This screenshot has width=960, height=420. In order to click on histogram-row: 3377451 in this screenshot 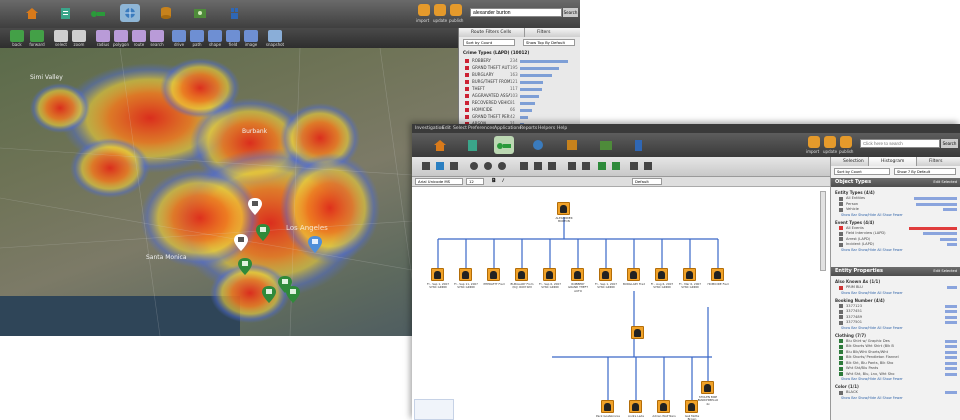, I will do `click(898, 311)`.